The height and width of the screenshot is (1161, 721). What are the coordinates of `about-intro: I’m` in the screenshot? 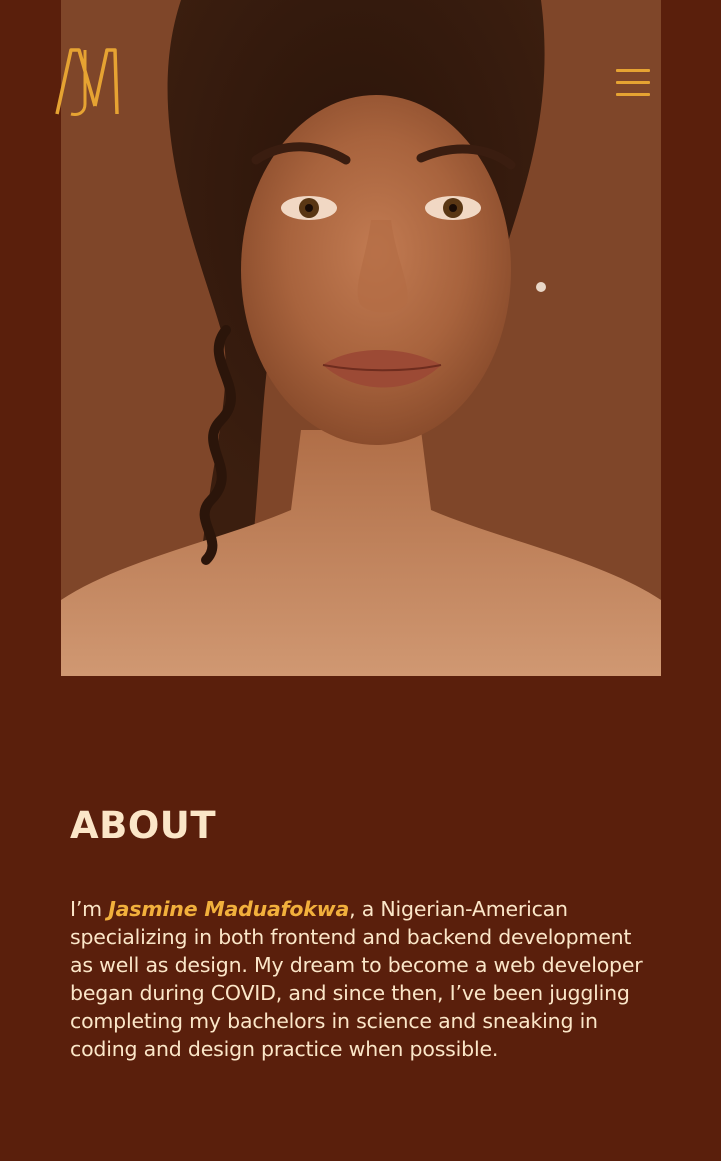 It's located at (89, 909).